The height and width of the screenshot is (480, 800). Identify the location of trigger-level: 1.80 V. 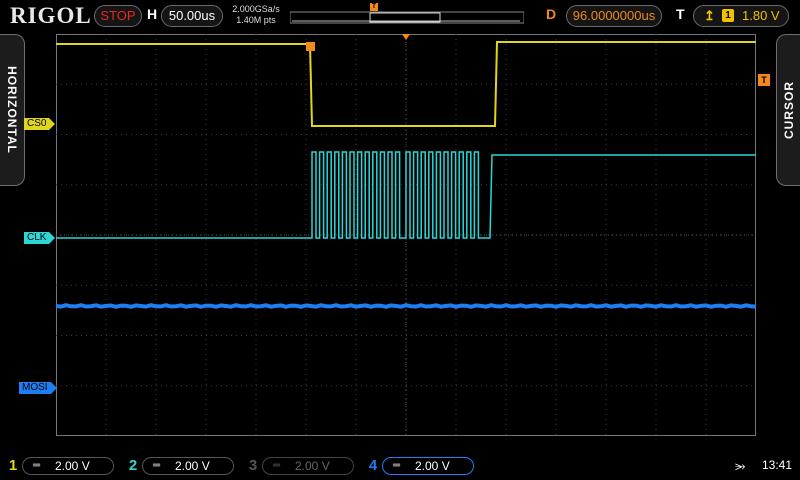
(761, 15).